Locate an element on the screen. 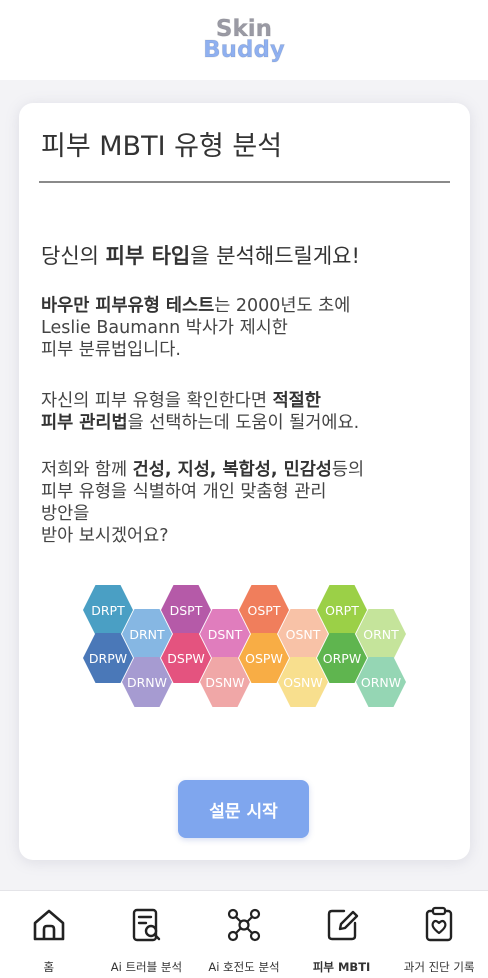 This screenshot has height=978, width=488. edit-document-icon is located at coordinates (342, 925).